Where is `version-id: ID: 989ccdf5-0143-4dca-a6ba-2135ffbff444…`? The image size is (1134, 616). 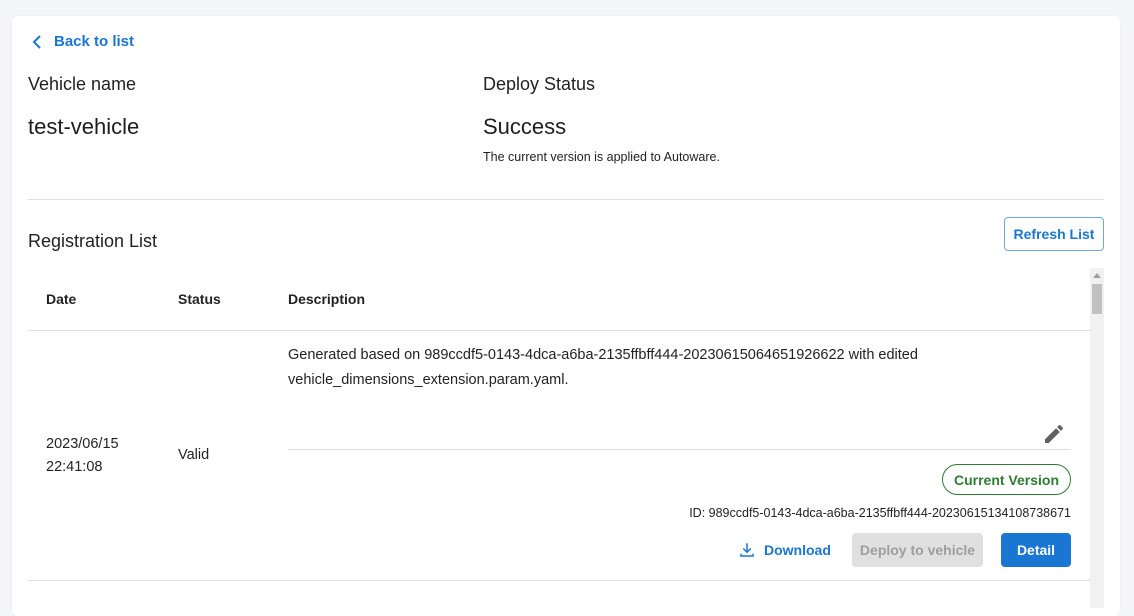 version-id: ID: 989ccdf5-0143-4dca-a6ba-2135ffbff444… is located at coordinates (880, 513).